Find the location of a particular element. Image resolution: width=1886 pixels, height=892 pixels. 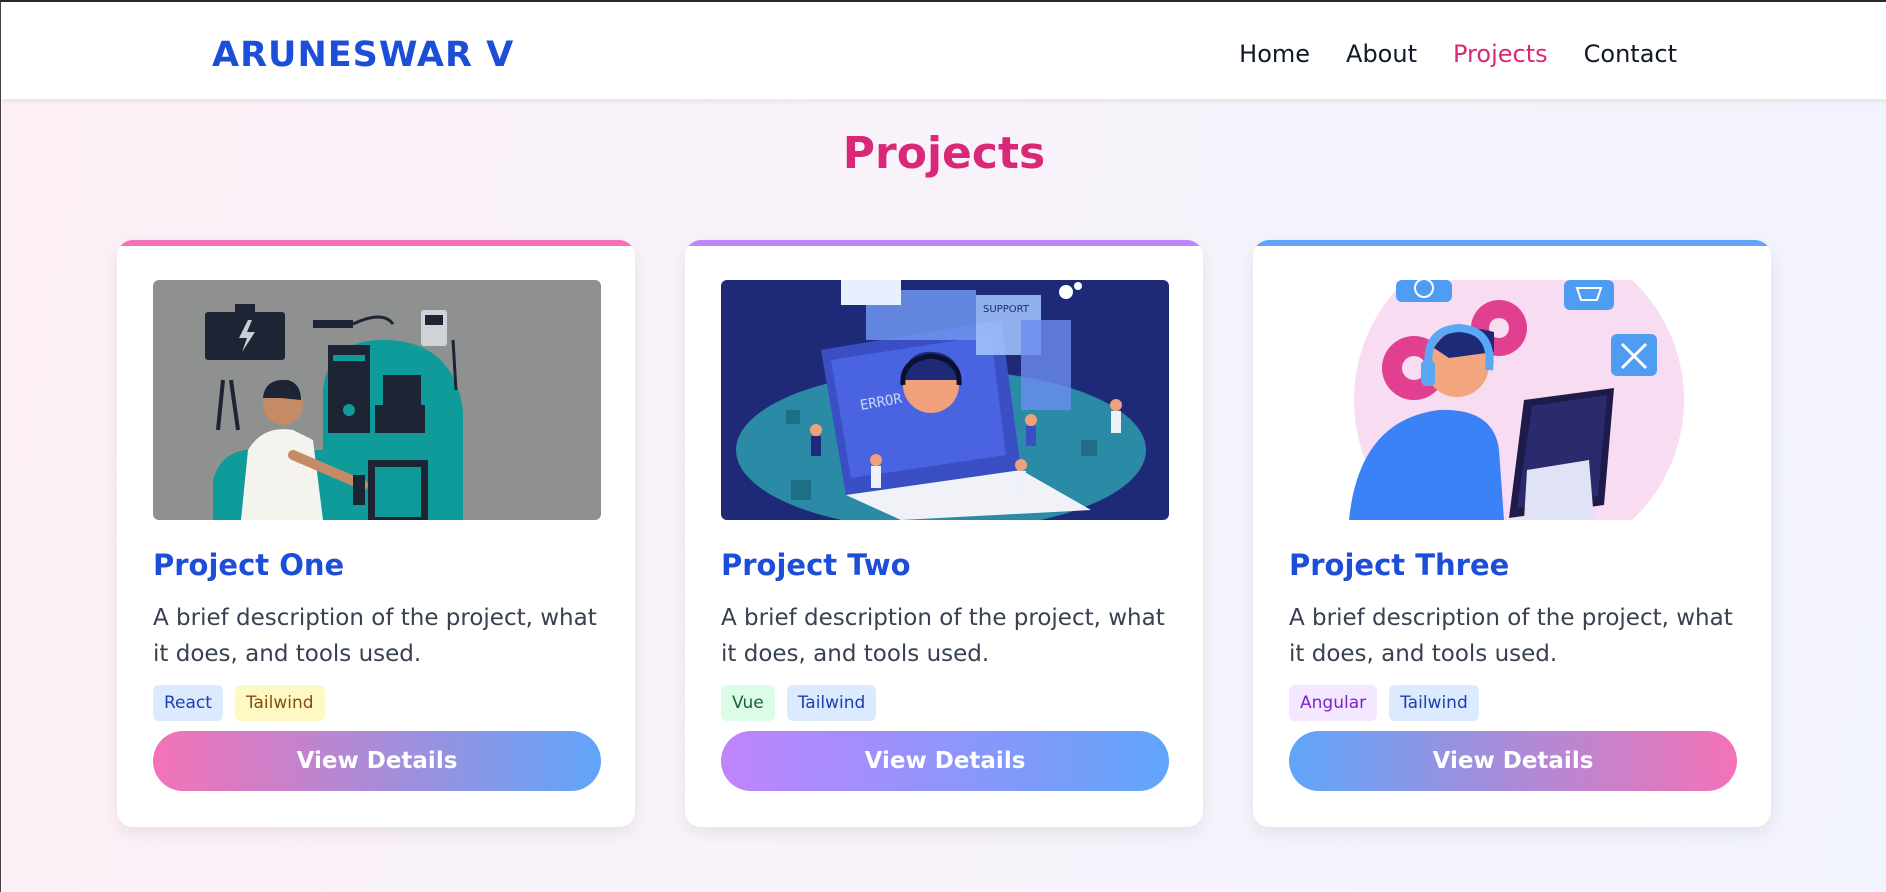

project-title: Project One is located at coordinates (249, 565).